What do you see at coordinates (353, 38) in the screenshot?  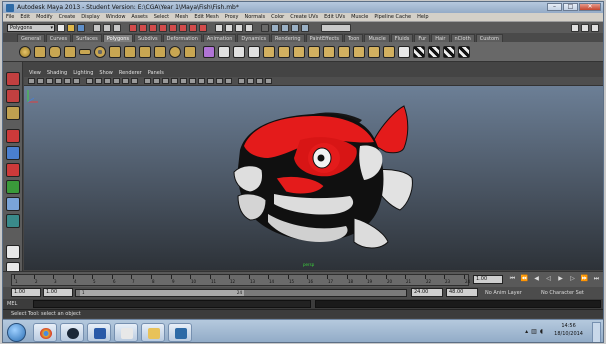 I see `shelf-tab-toon: Toon` at bounding box center [353, 38].